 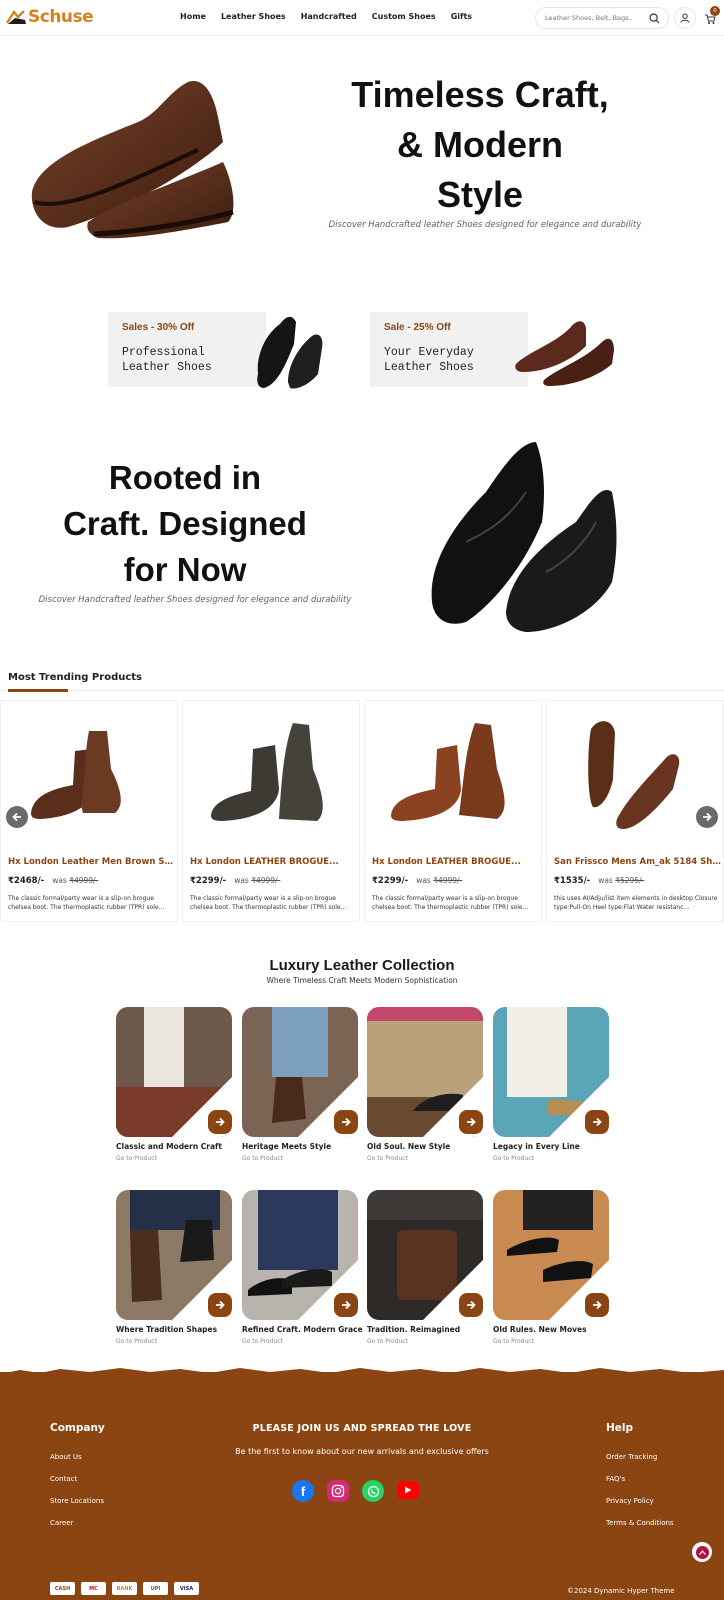 What do you see at coordinates (685, 18) in the screenshot?
I see `account-button` at bounding box center [685, 18].